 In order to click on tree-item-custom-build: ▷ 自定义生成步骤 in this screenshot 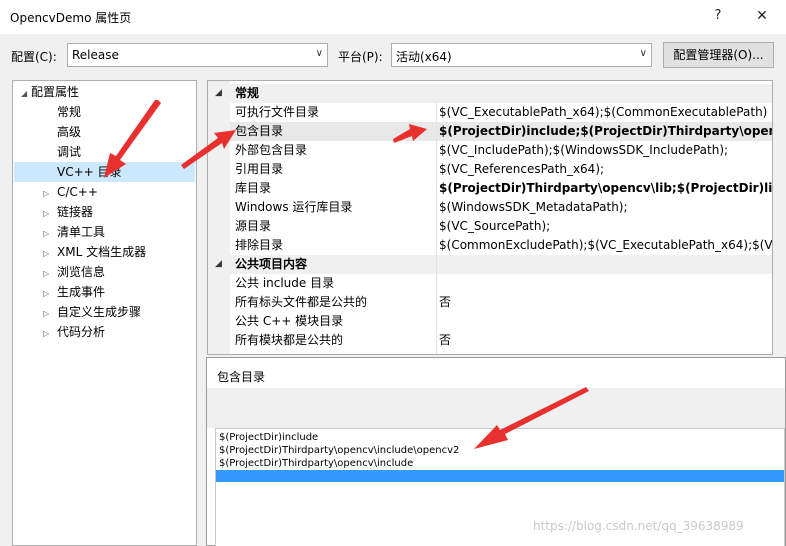, I will do `click(92, 312)`.